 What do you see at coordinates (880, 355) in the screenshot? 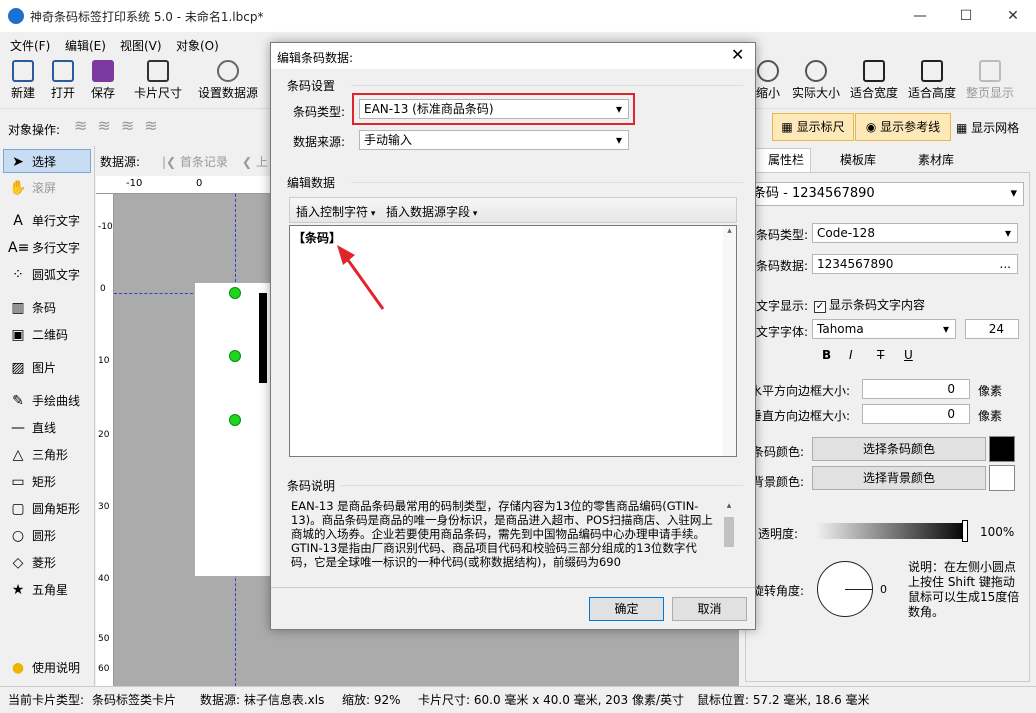
I see `strikethrough-button: T` at bounding box center [880, 355].